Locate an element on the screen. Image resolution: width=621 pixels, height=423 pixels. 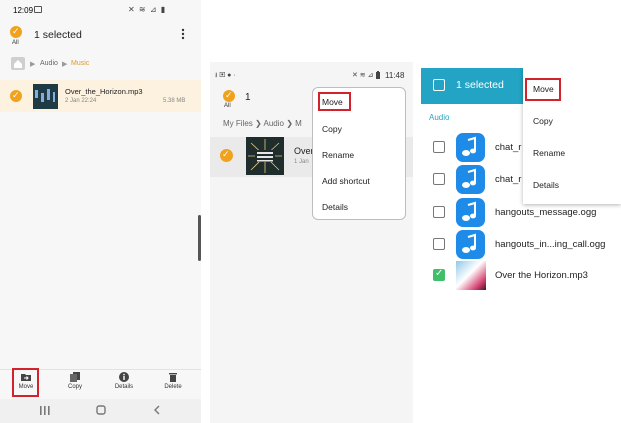
section-header-audio: Audio is located at coordinates (439, 117).